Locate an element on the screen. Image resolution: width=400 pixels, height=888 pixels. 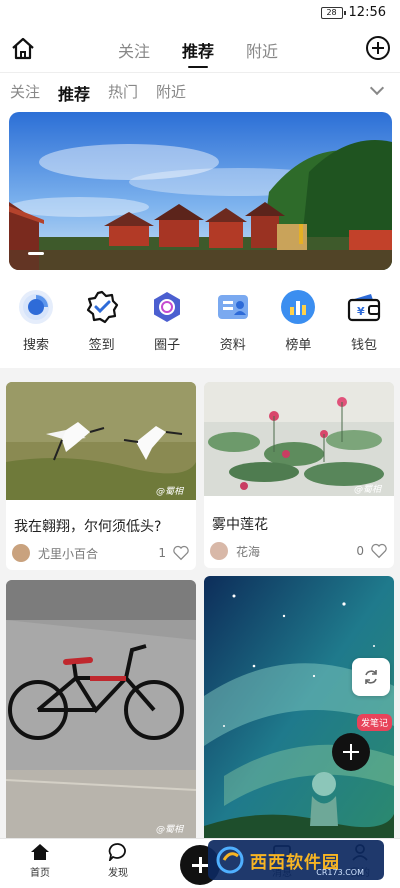
like-group: 0 is located at coordinates (372, 551).